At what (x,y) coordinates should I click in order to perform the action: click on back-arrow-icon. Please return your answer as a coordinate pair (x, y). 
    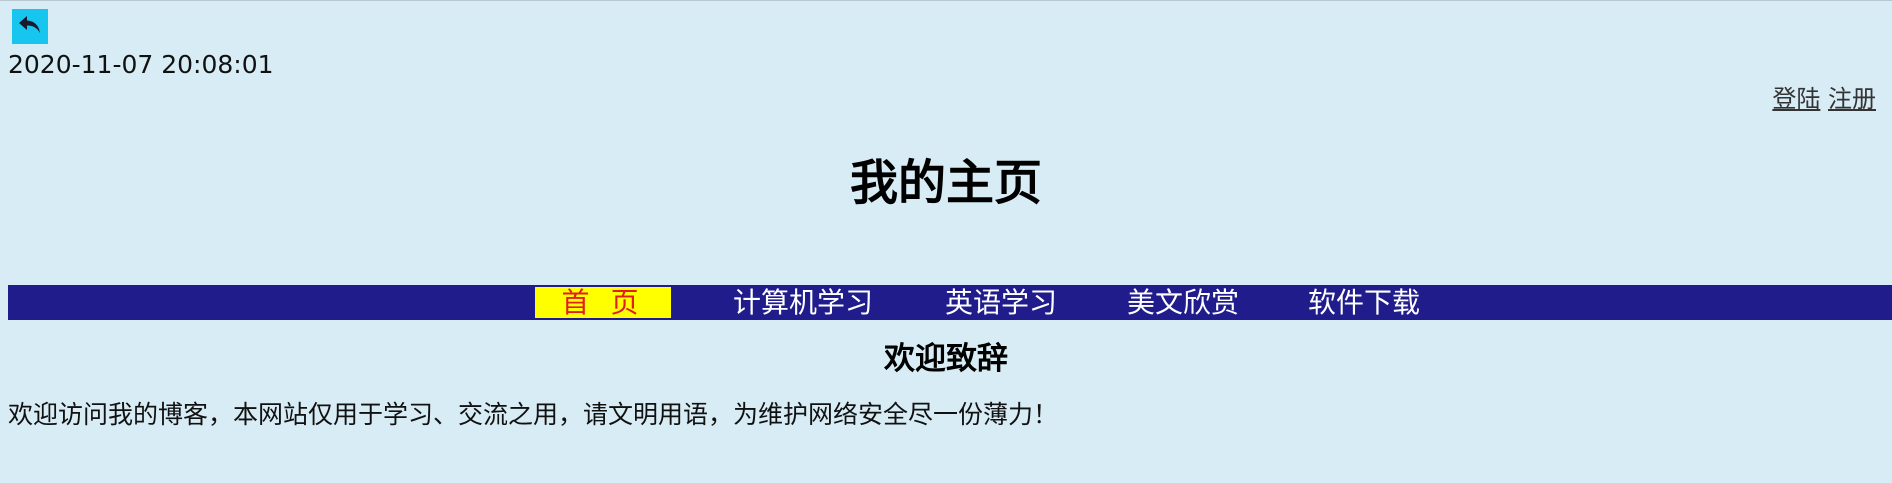
    Looking at the image, I should click on (30, 27).